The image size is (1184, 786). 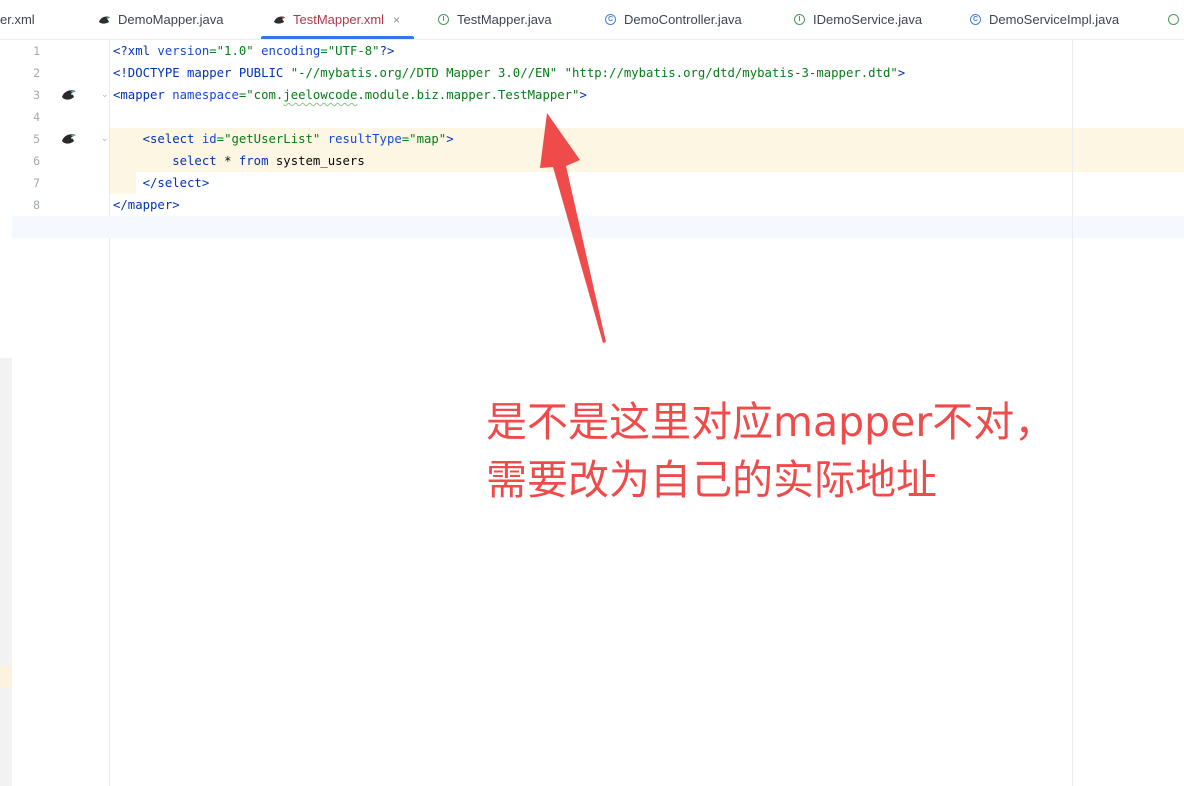 What do you see at coordinates (320, 95) in the screenshot?
I see `typo-squiggle: jeelowcode` at bounding box center [320, 95].